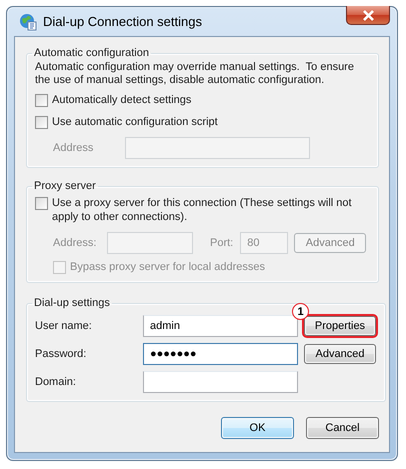 The width and height of the screenshot is (406, 469). Describe the element at coordinates (168, 267) in the screenshot. I see `checkbox-label: Bypass proxy server for local addresses` at that location.